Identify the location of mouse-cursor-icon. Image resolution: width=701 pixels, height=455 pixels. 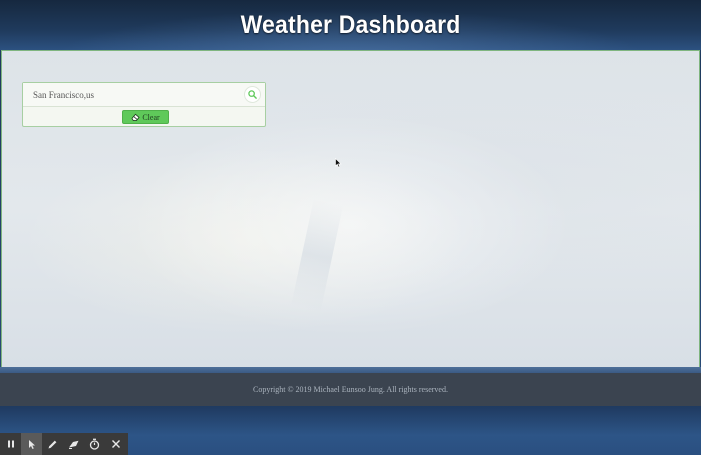
(338, 163).